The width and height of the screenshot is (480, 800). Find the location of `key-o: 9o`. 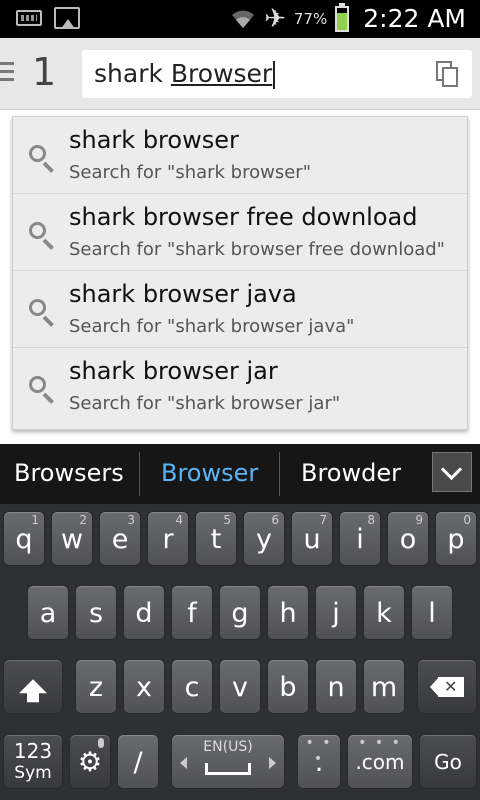

key-o: 9o is located at coordinates (408, 538).